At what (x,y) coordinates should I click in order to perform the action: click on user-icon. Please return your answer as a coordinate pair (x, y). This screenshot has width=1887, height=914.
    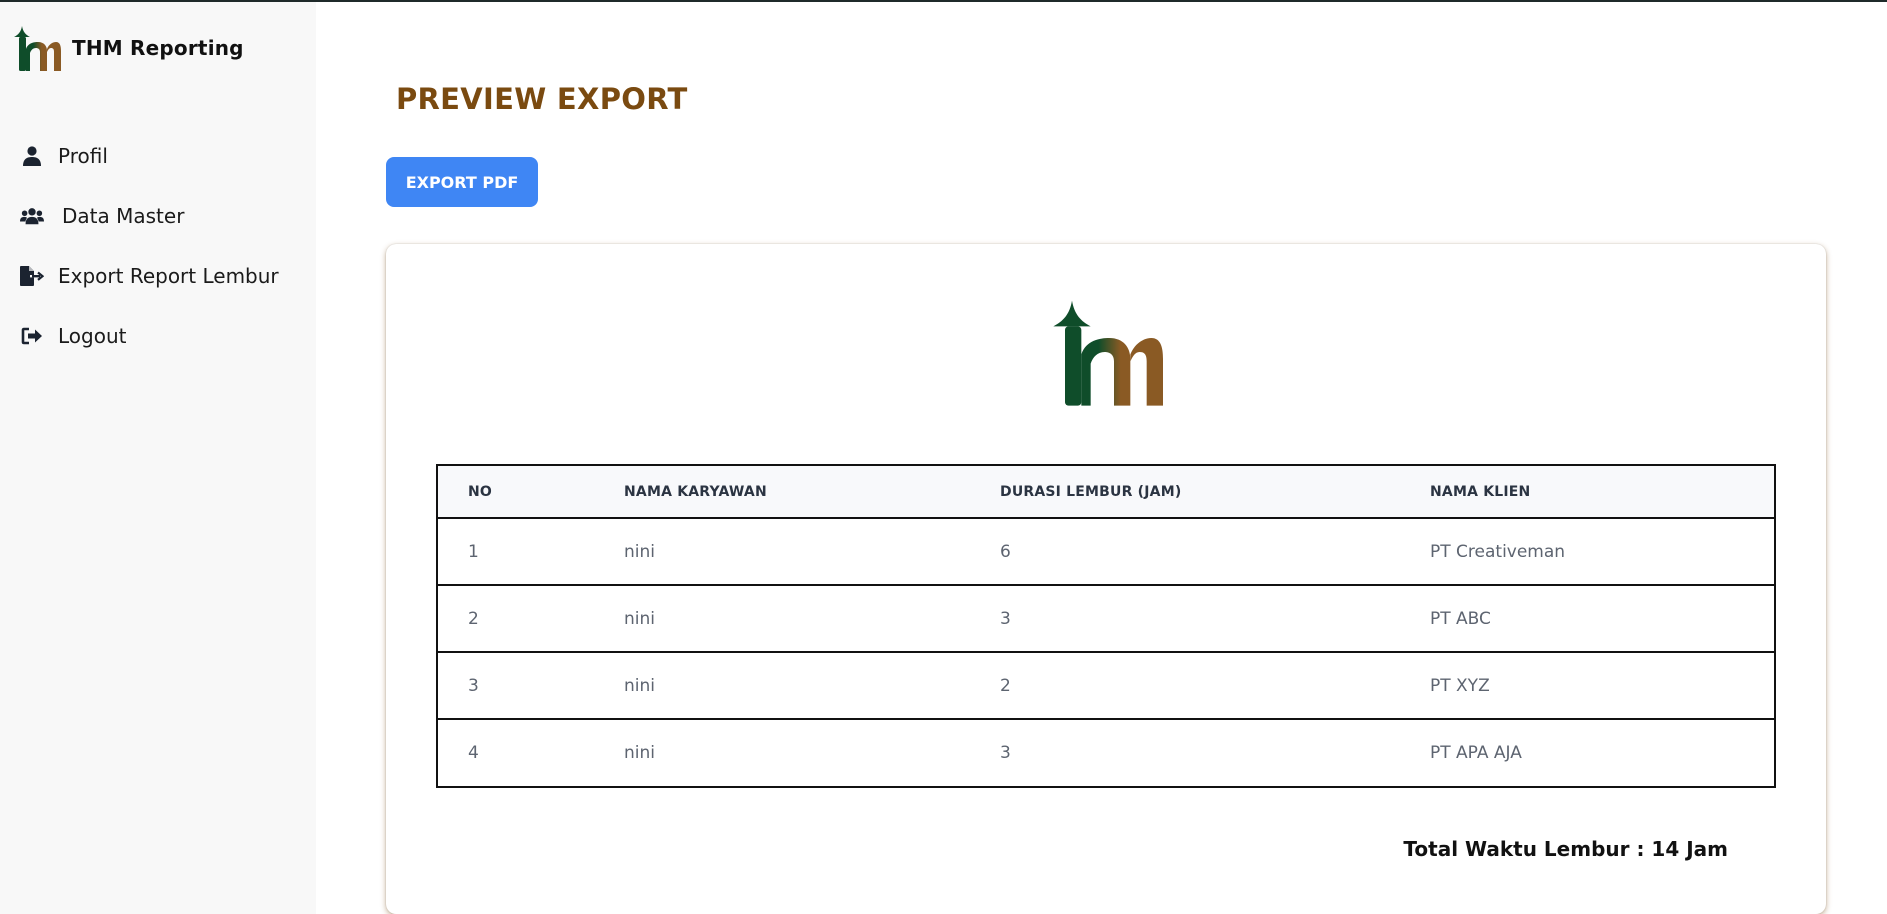
    Looking at the image, I should click on (32, 156).